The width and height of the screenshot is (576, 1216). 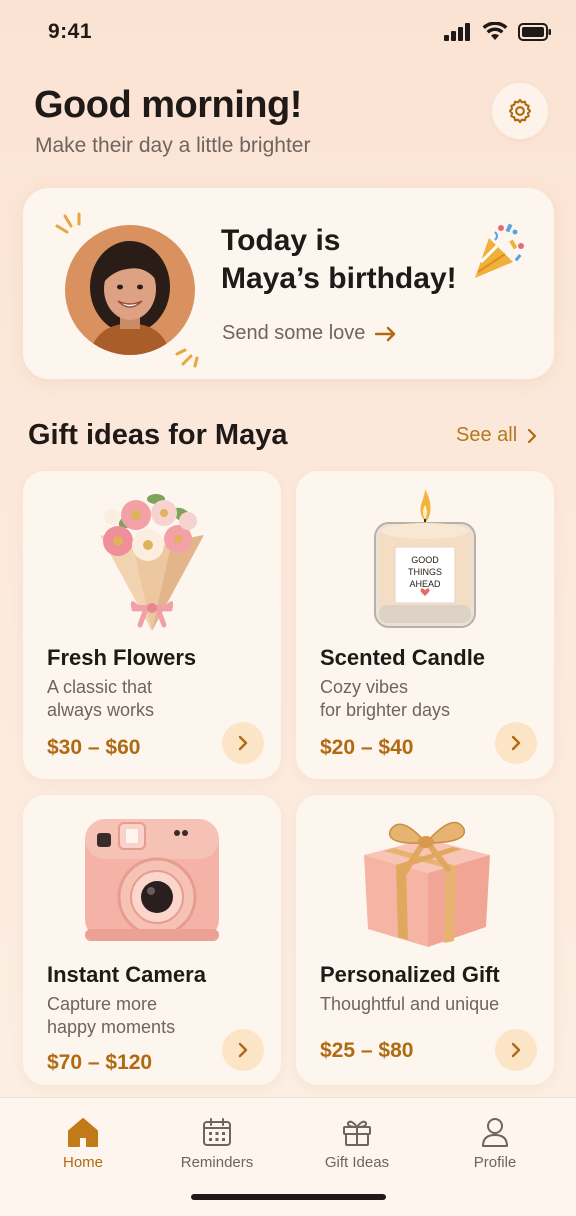 I want to click on gift-section-title: Gift ideas for Maya, so click(x=158, y=435).